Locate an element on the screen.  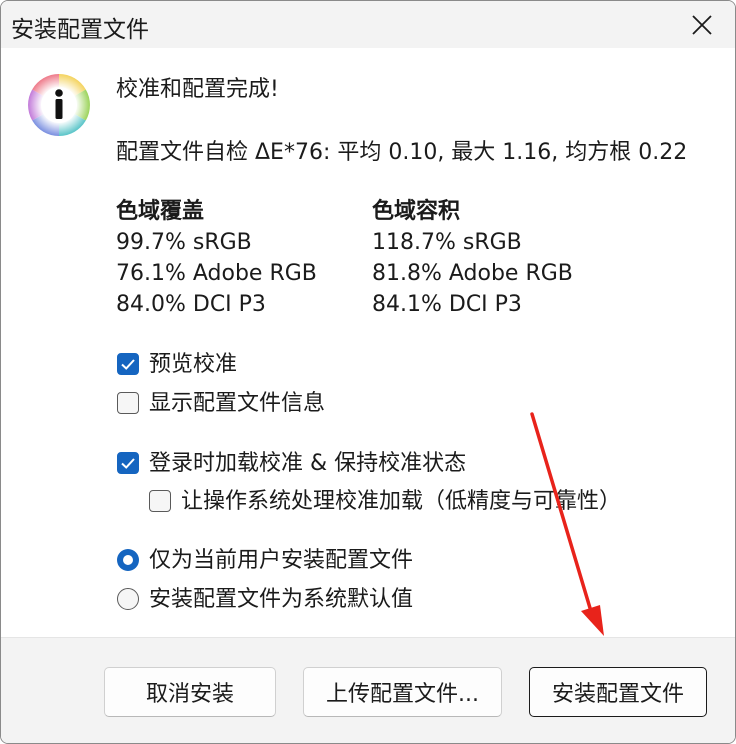
install-system-default-radio is located at coordinates (128, 599).